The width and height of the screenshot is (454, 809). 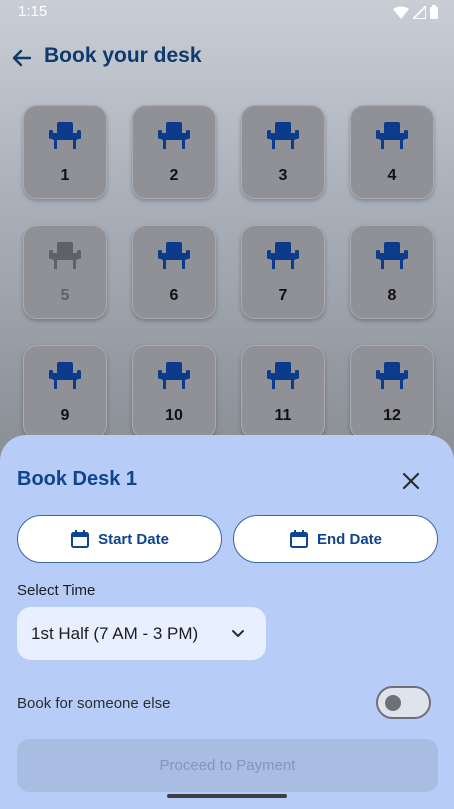 I want to click on status-icons, so click(x=415, y=12).